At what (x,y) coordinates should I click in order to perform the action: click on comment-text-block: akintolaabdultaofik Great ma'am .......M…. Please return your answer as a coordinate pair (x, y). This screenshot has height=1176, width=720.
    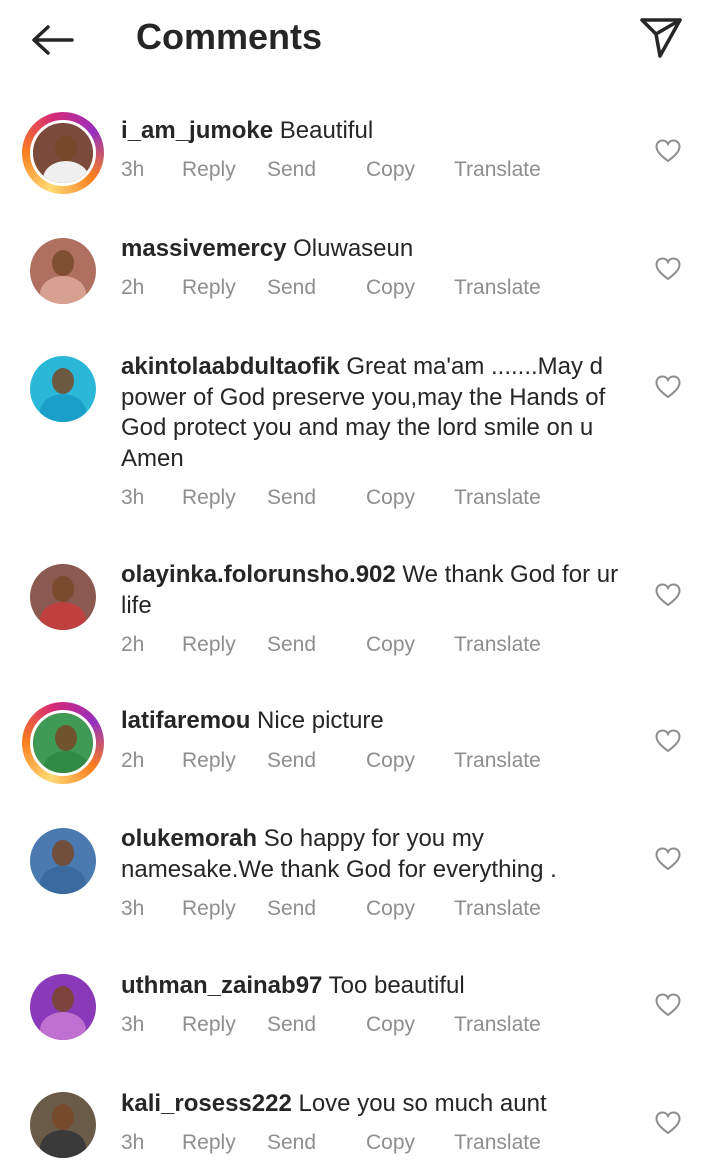
    Looking at the image, I should click on (376, 413).